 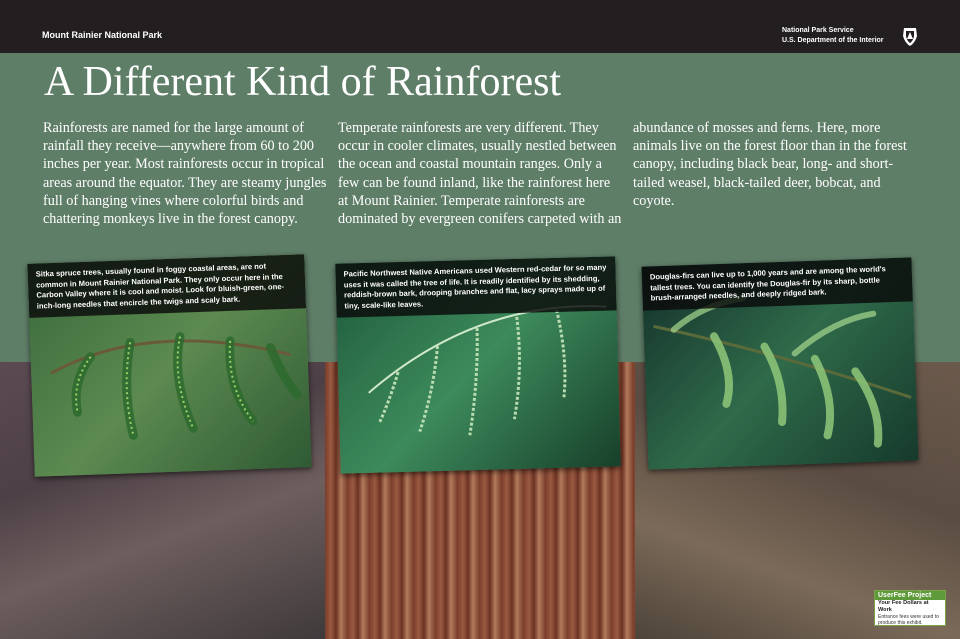 What do you see at coordinates (303, 82) in the screenshot?
I see `page-title: A Different Kind of Rainforest` at bounding box center [303, 82].